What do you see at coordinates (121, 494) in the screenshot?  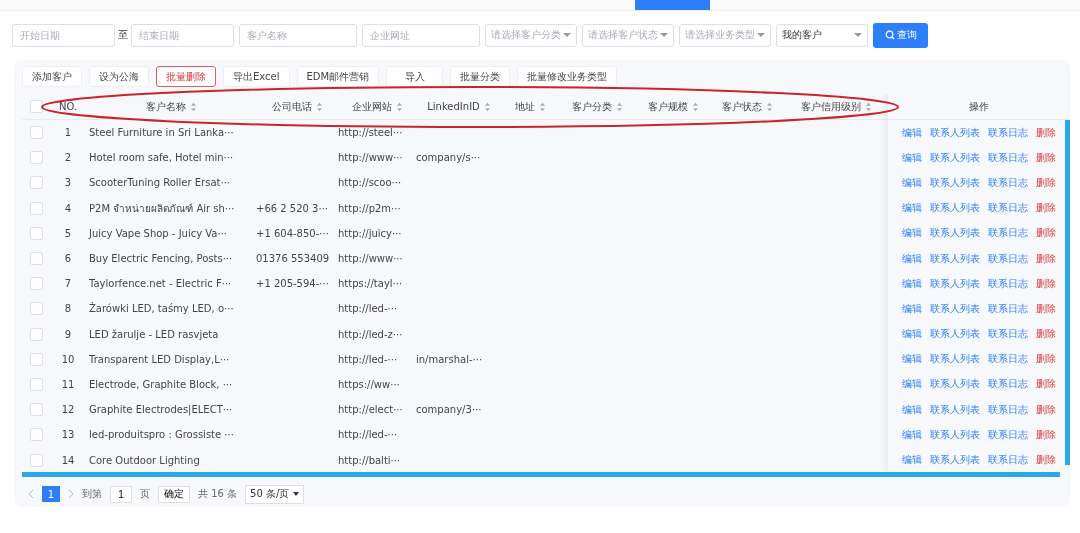 I see `page-input: 1` at bounding box center [121, 494].